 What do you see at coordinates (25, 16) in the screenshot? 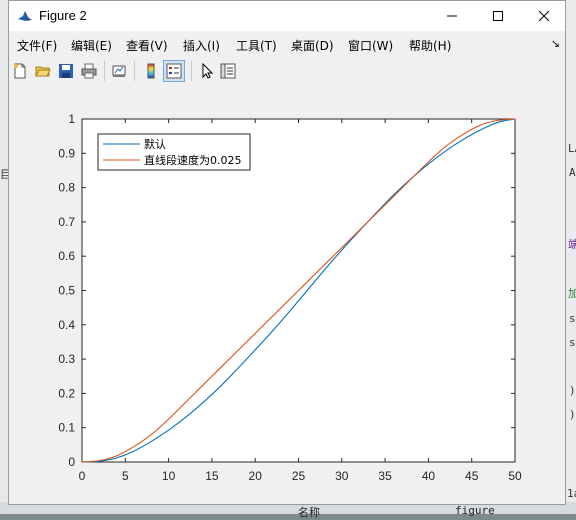
I see `matlab-app-icon` at bounding box center [25, 16].